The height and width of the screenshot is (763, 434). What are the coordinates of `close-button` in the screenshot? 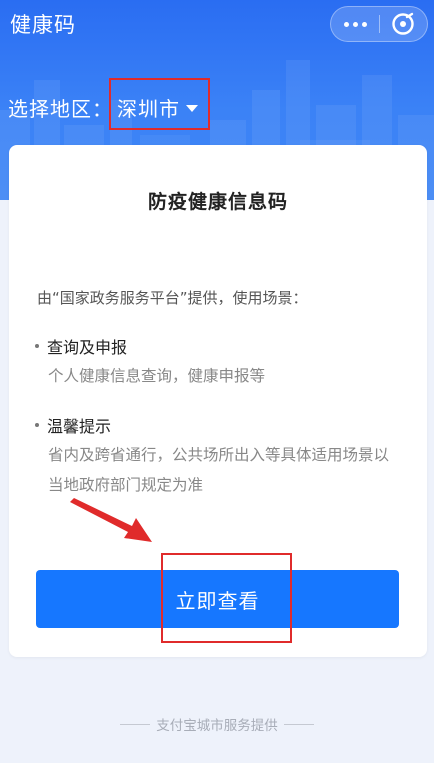 It's located at (403, 24).